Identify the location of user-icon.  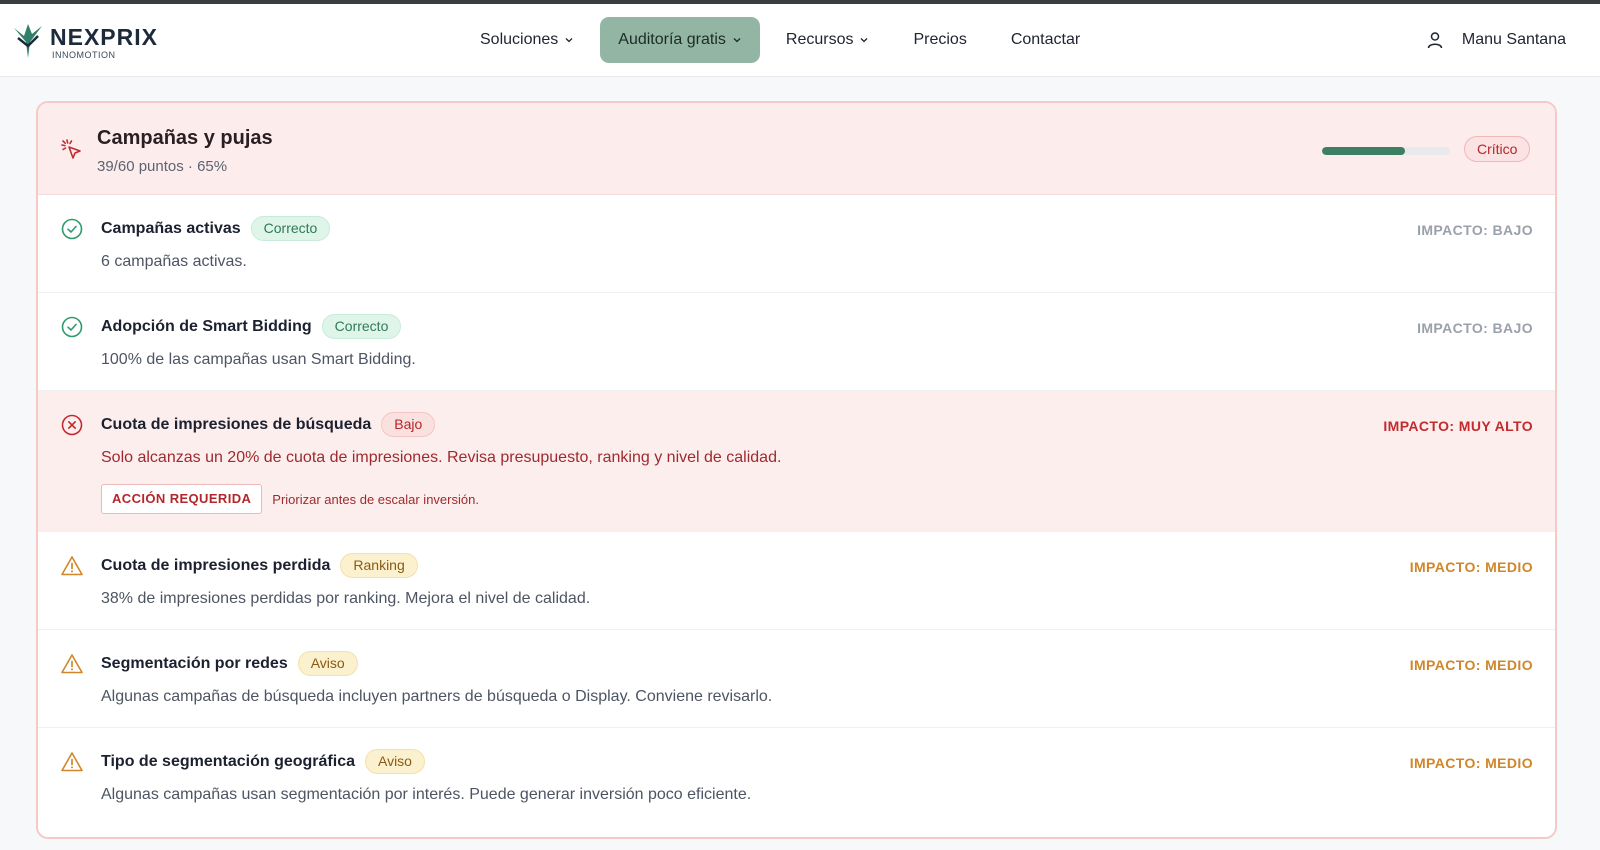
(1435, 40).